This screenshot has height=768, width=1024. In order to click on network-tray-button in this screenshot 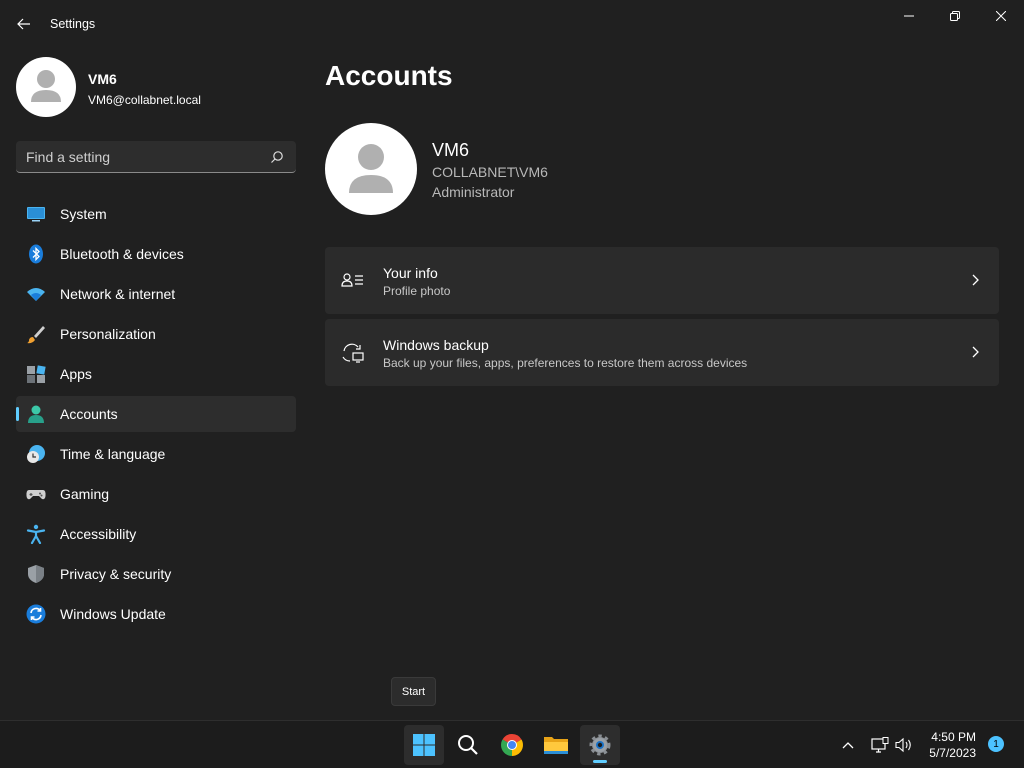, I will do `click(880, 745)`.